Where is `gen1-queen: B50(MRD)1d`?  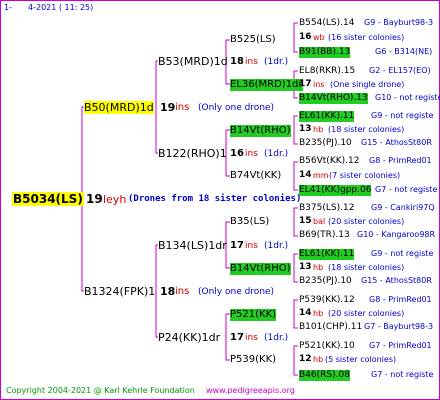
gen1-queen: B50(MRD)1d is located at coordinates (119, 107).